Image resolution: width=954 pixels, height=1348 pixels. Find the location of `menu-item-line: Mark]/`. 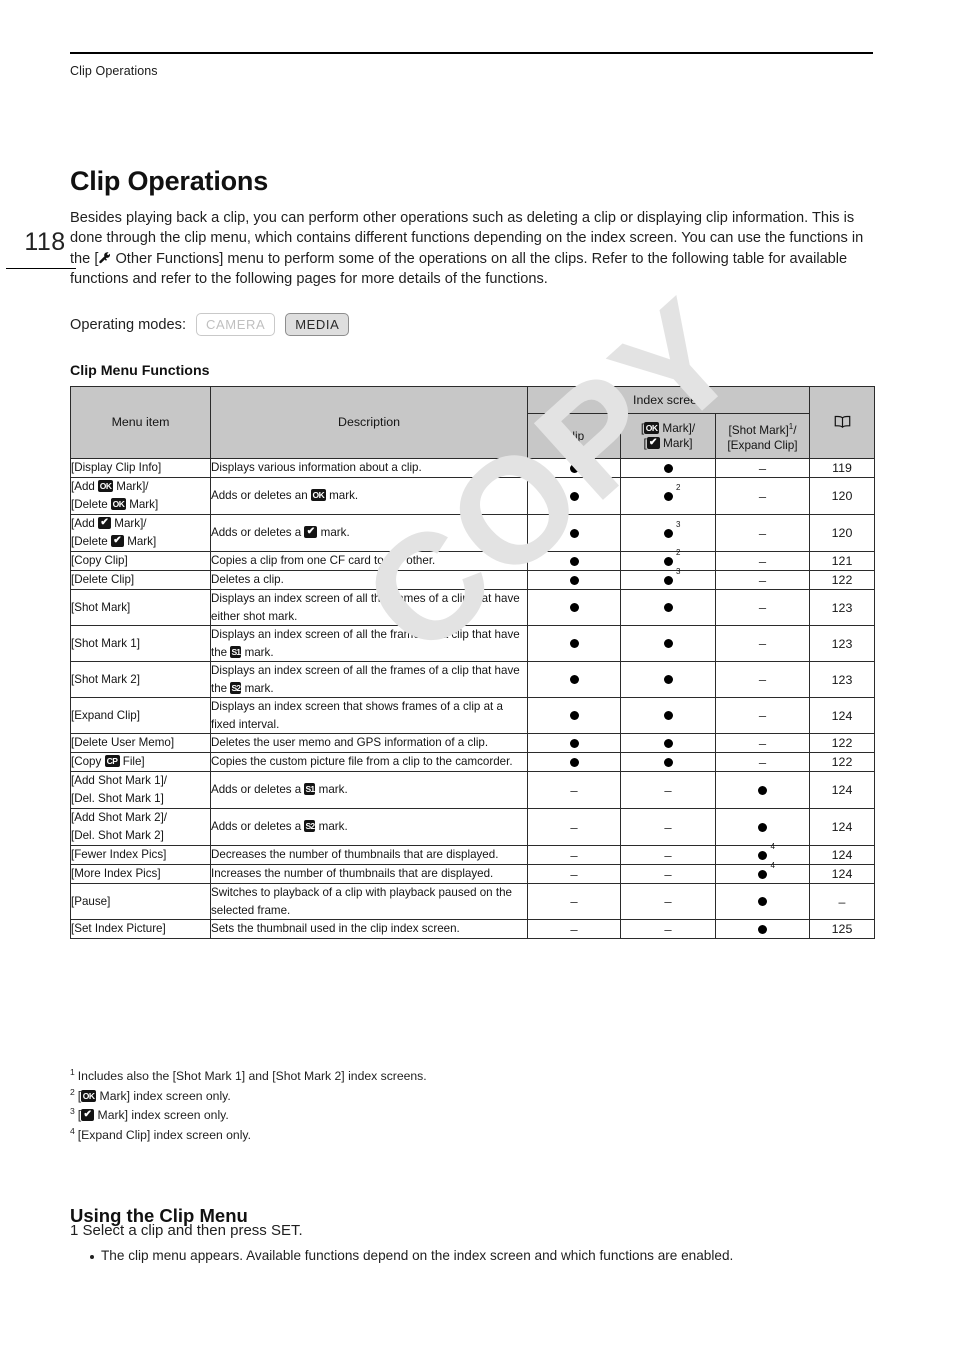

menu-item-line: Mark]/ is located at coordinates (129, 523).